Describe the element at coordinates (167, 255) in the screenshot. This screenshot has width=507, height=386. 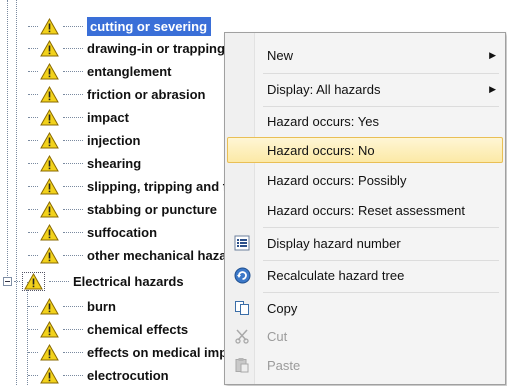
I see `tree-item-label: other mechanical hazards` at that location.